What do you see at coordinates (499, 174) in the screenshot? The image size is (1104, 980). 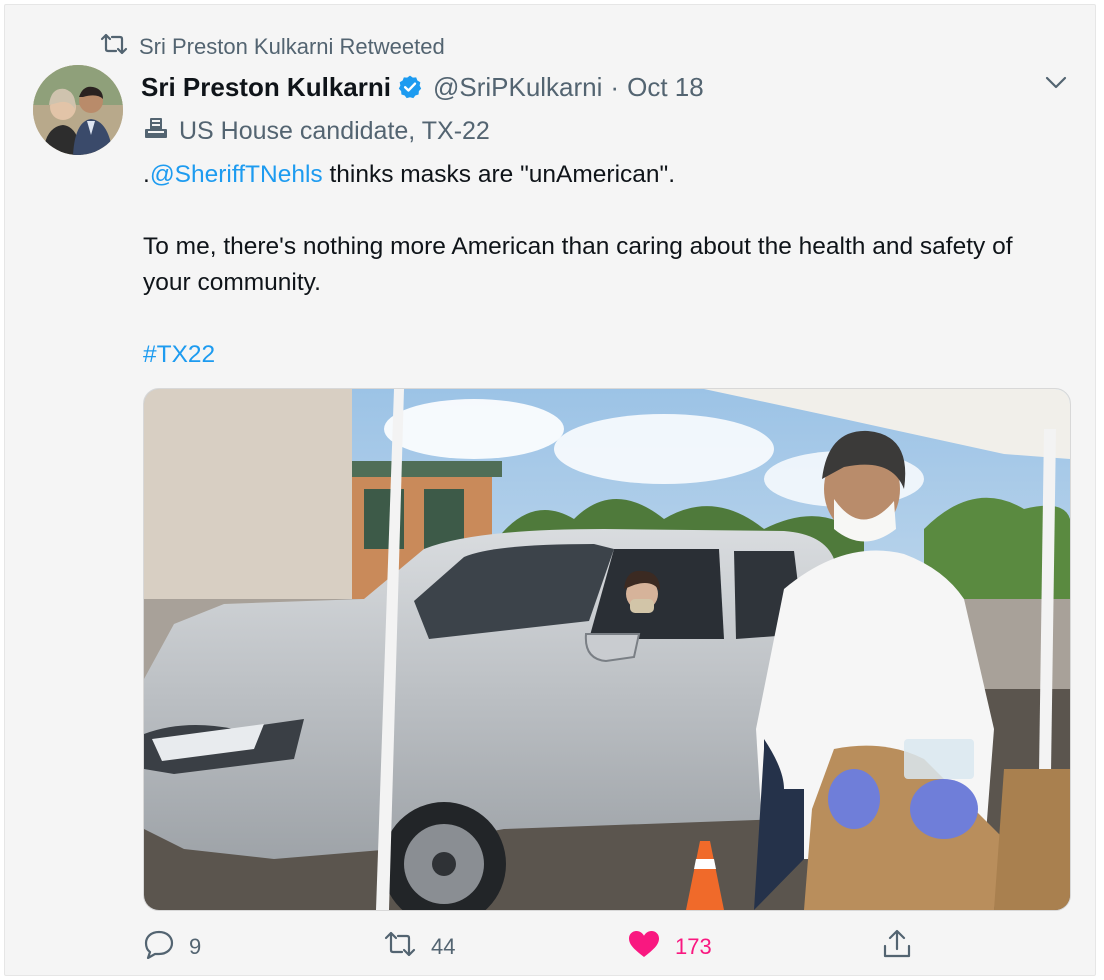 I see `text-segment: thinks masks are "unAmerican".` at bounding box center [499, 174].